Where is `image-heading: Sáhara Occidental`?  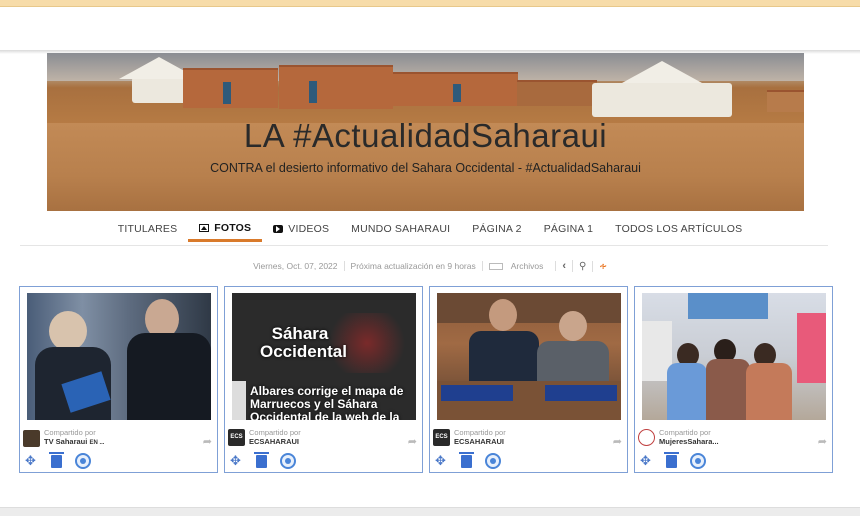 image-heading: Sáhara Occidental is located at coordinates (303, 342).